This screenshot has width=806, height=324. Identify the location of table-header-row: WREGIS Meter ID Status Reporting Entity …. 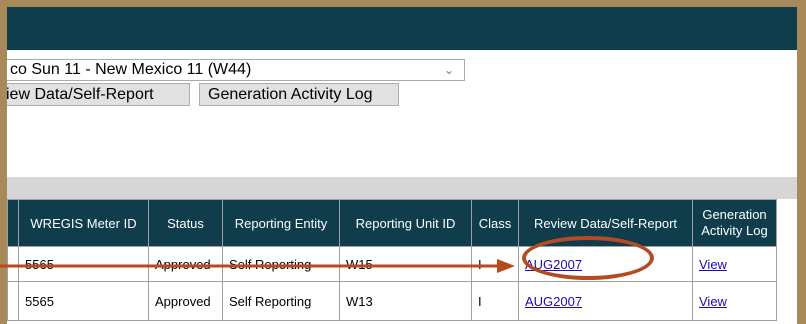
(392, 223).